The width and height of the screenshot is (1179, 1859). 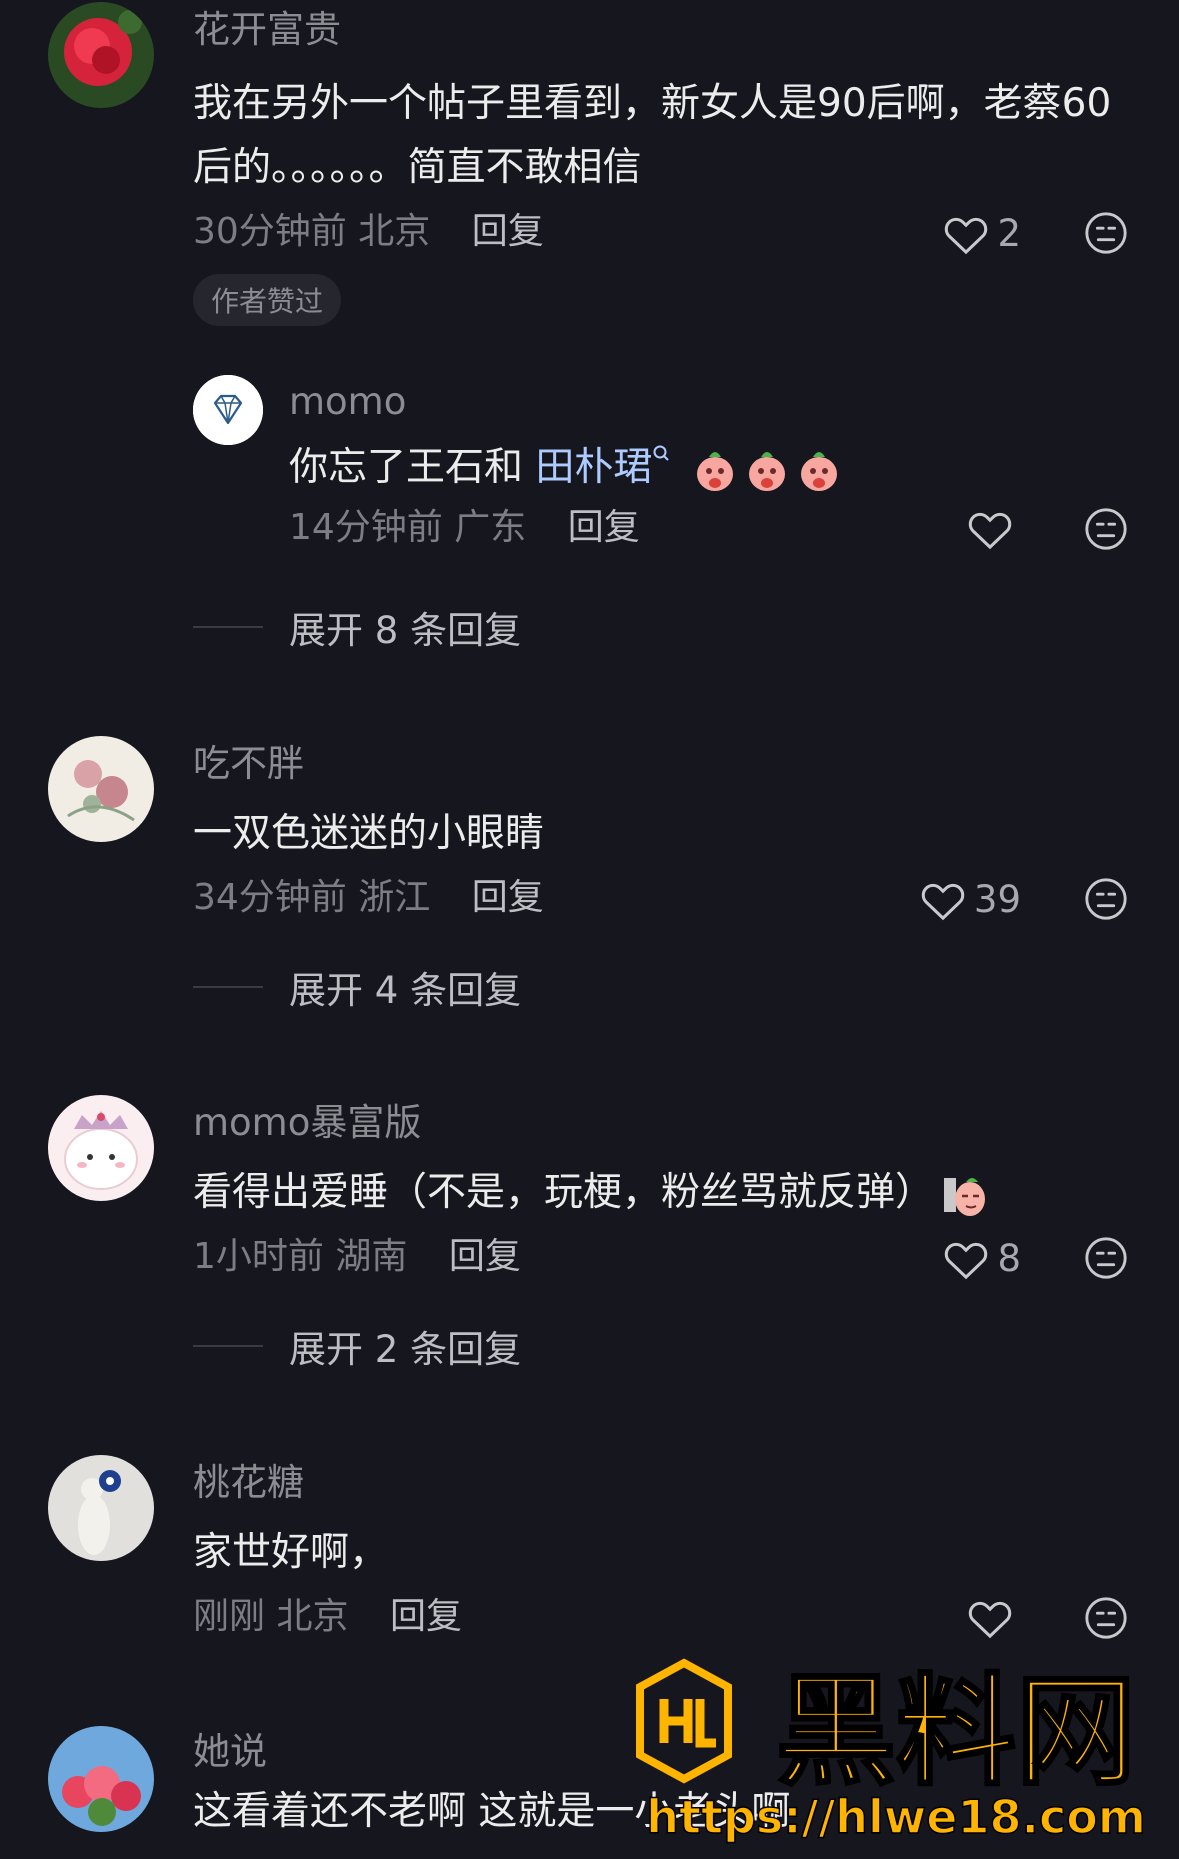 I want to click on comment-text: 你忘了王石和 田朴珺, so click(x=709, y=468).